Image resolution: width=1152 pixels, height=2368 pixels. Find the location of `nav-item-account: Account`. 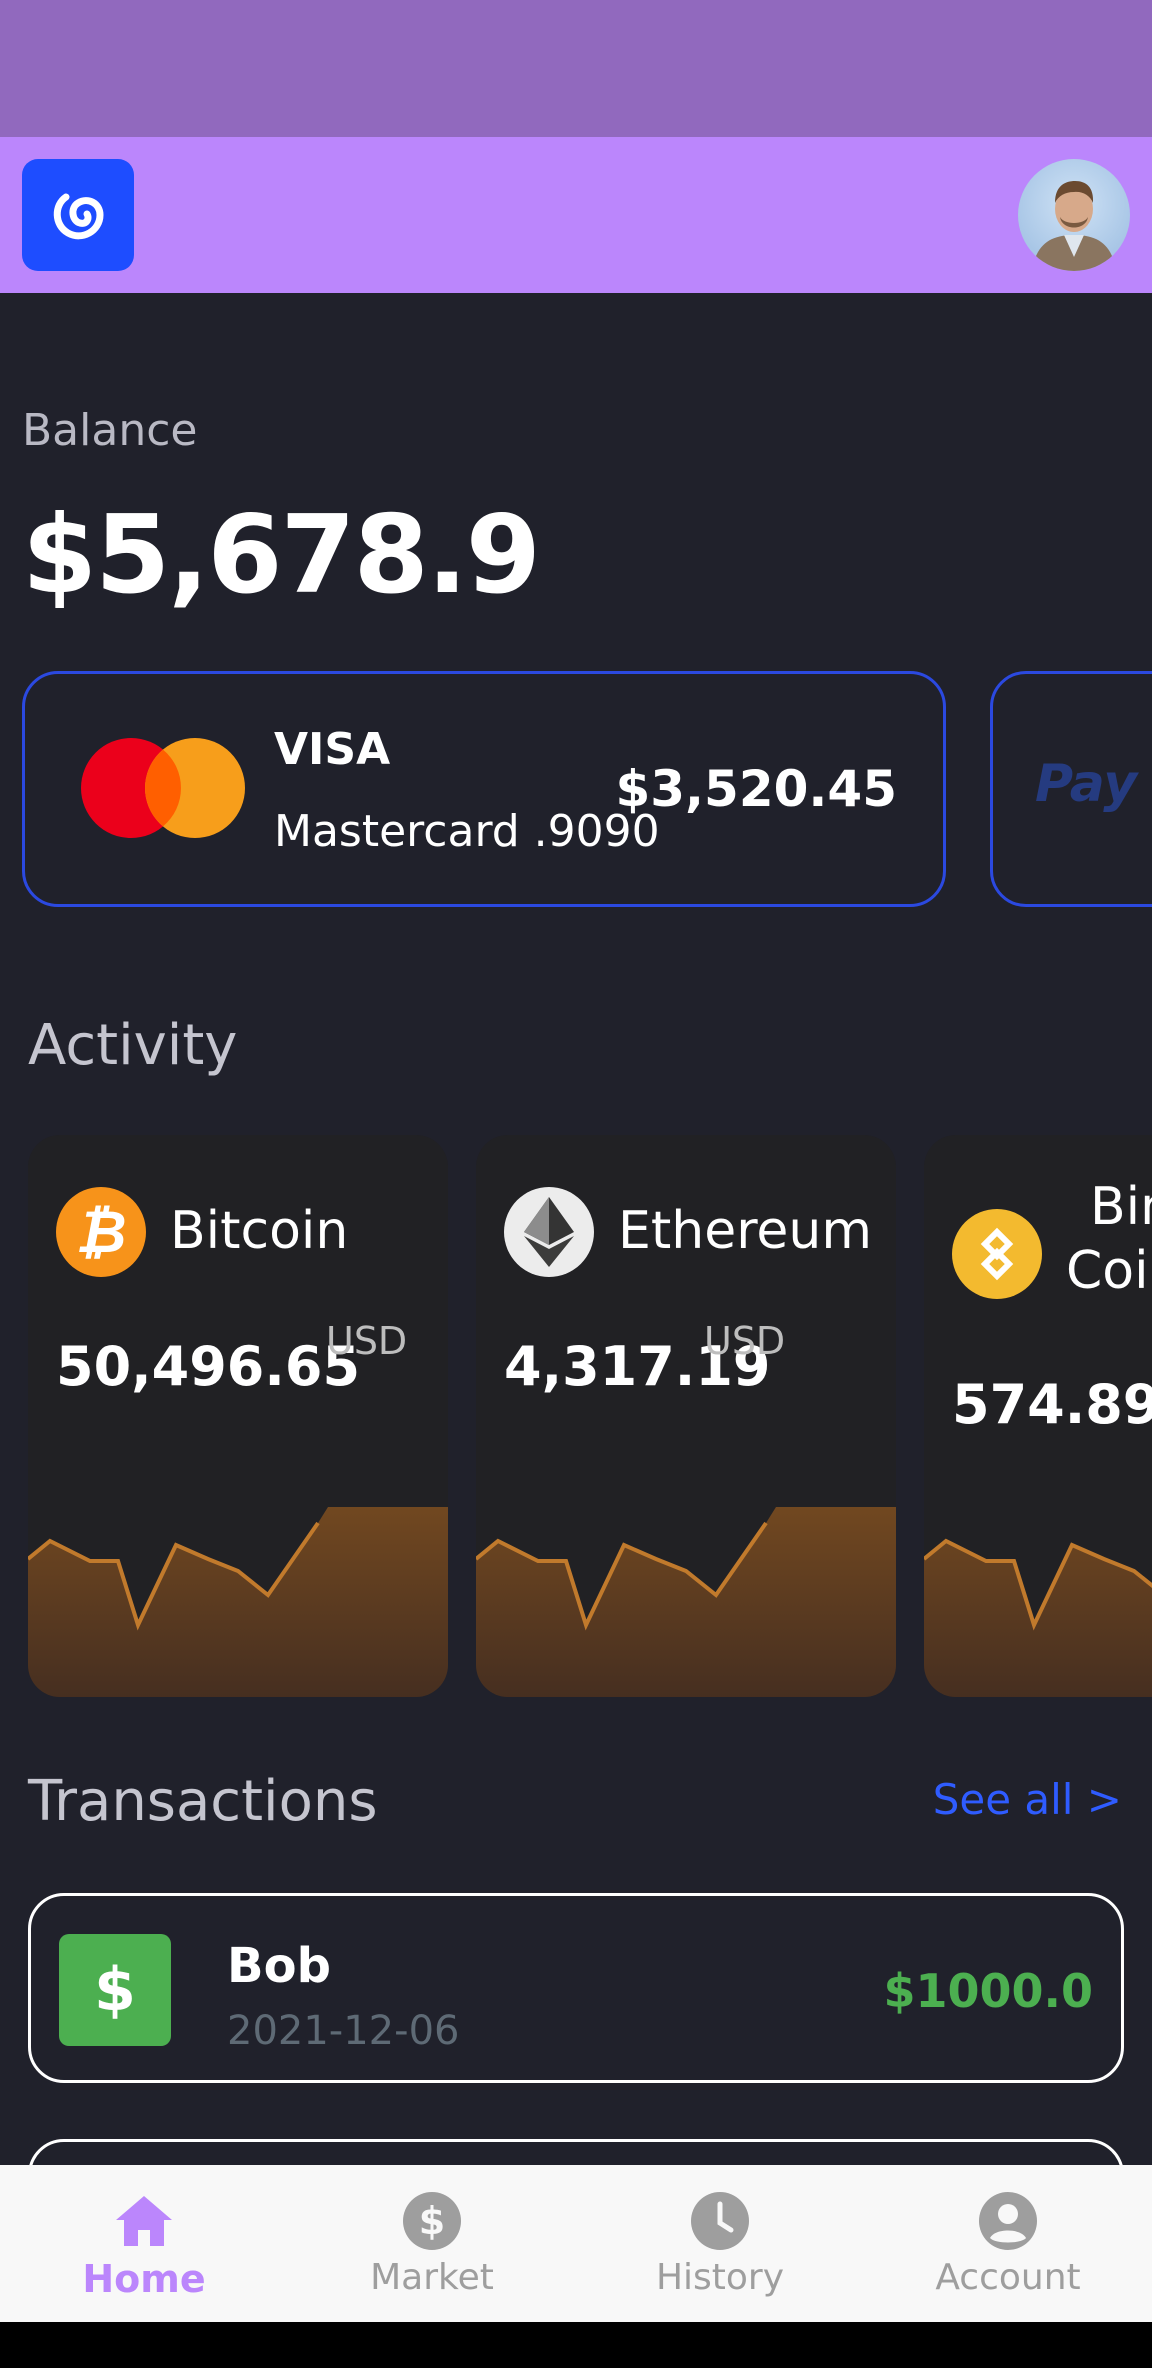

nav-item-account: Account is located at coordinates (1008, 2243).